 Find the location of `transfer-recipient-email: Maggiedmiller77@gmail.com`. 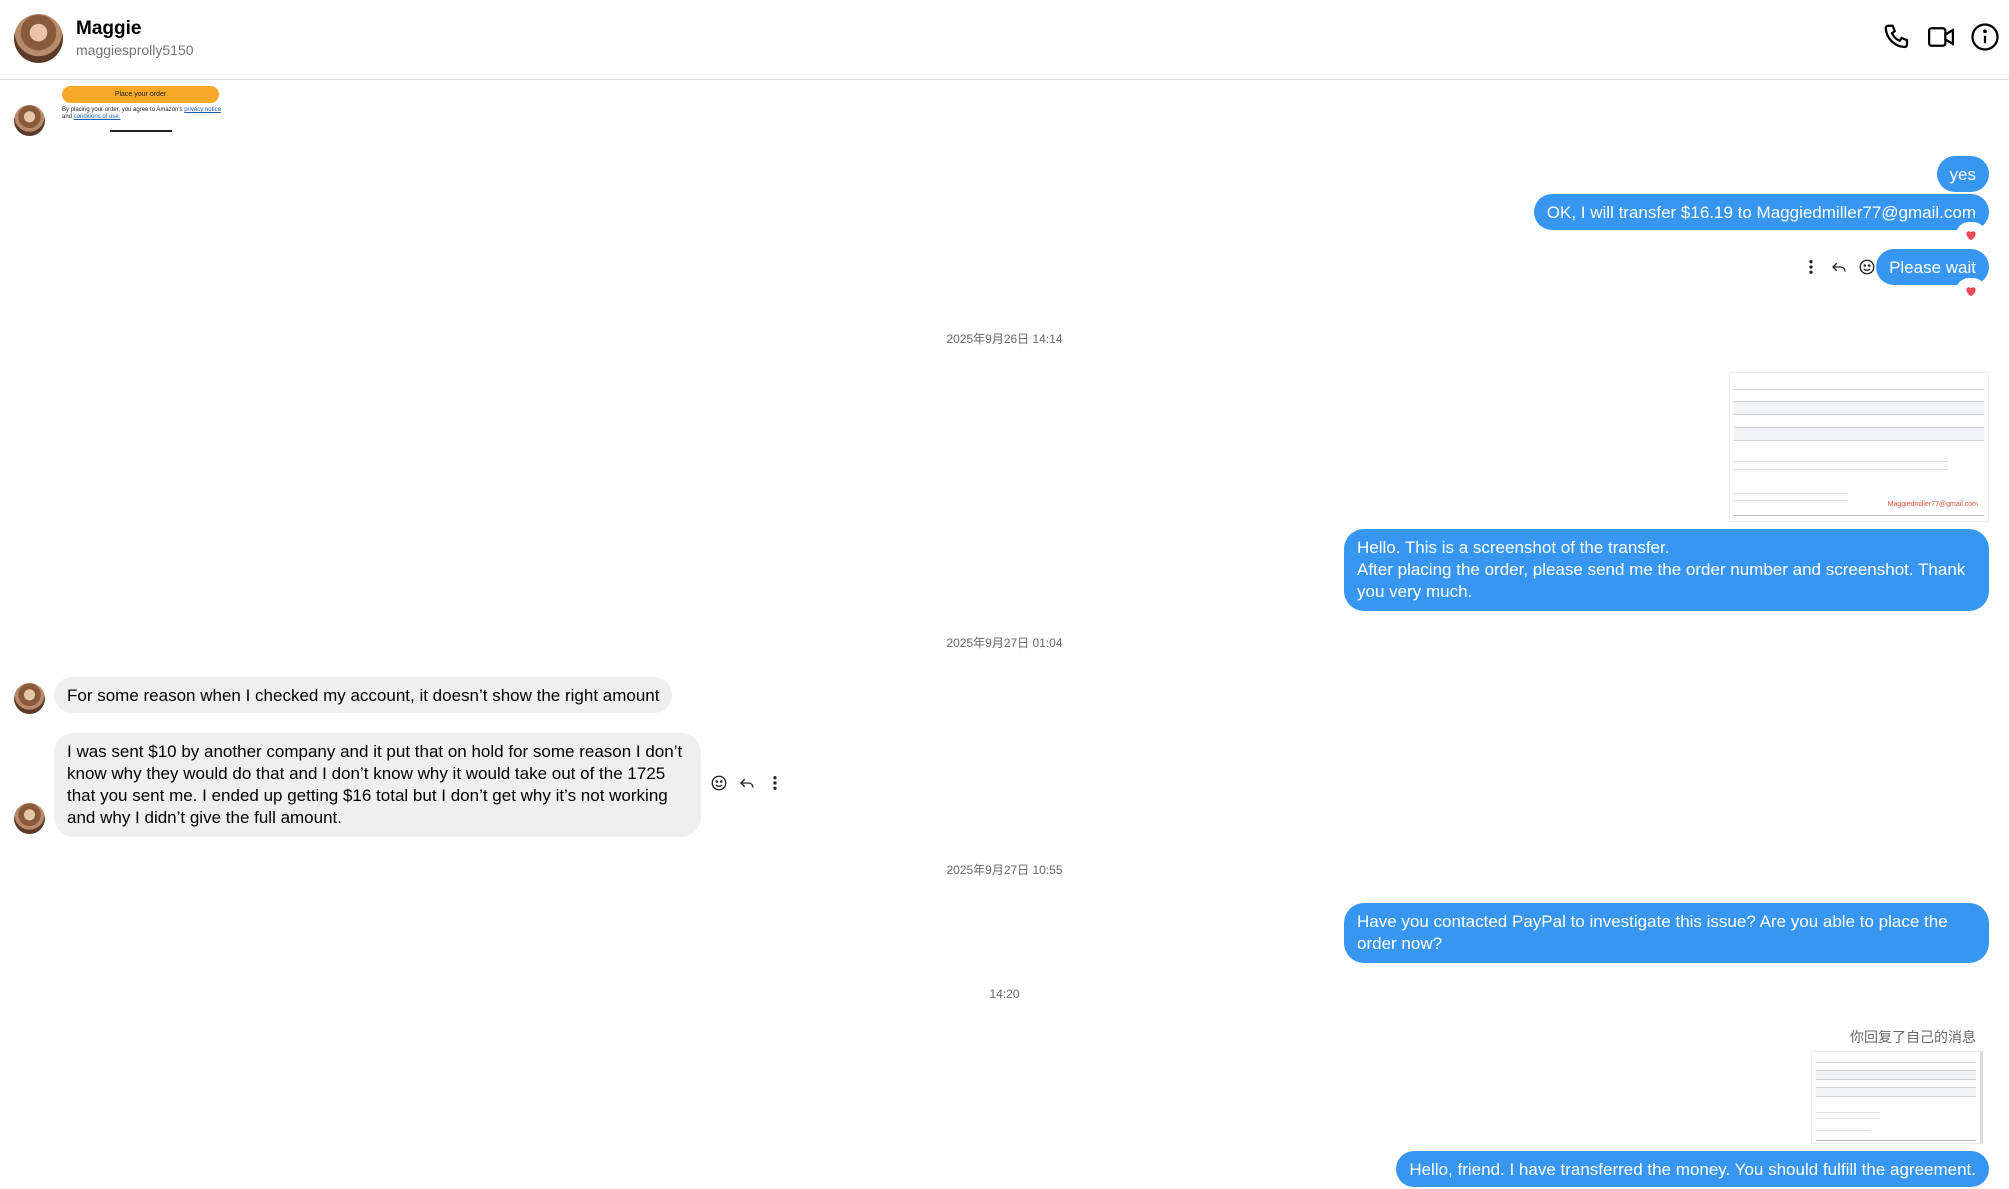

transfer-recipient-email: Maggiedmiller77@gmail.com is located at coordinates (1932, 504).